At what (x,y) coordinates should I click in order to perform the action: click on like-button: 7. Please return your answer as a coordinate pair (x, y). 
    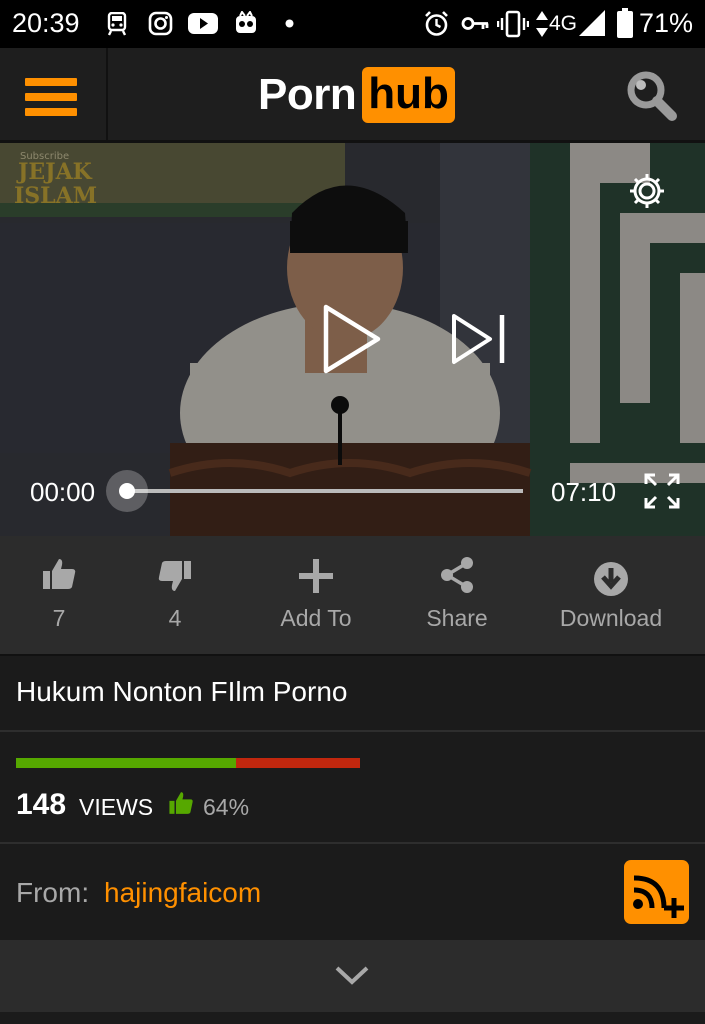
    Looking at the image, I should click on (59, 595).